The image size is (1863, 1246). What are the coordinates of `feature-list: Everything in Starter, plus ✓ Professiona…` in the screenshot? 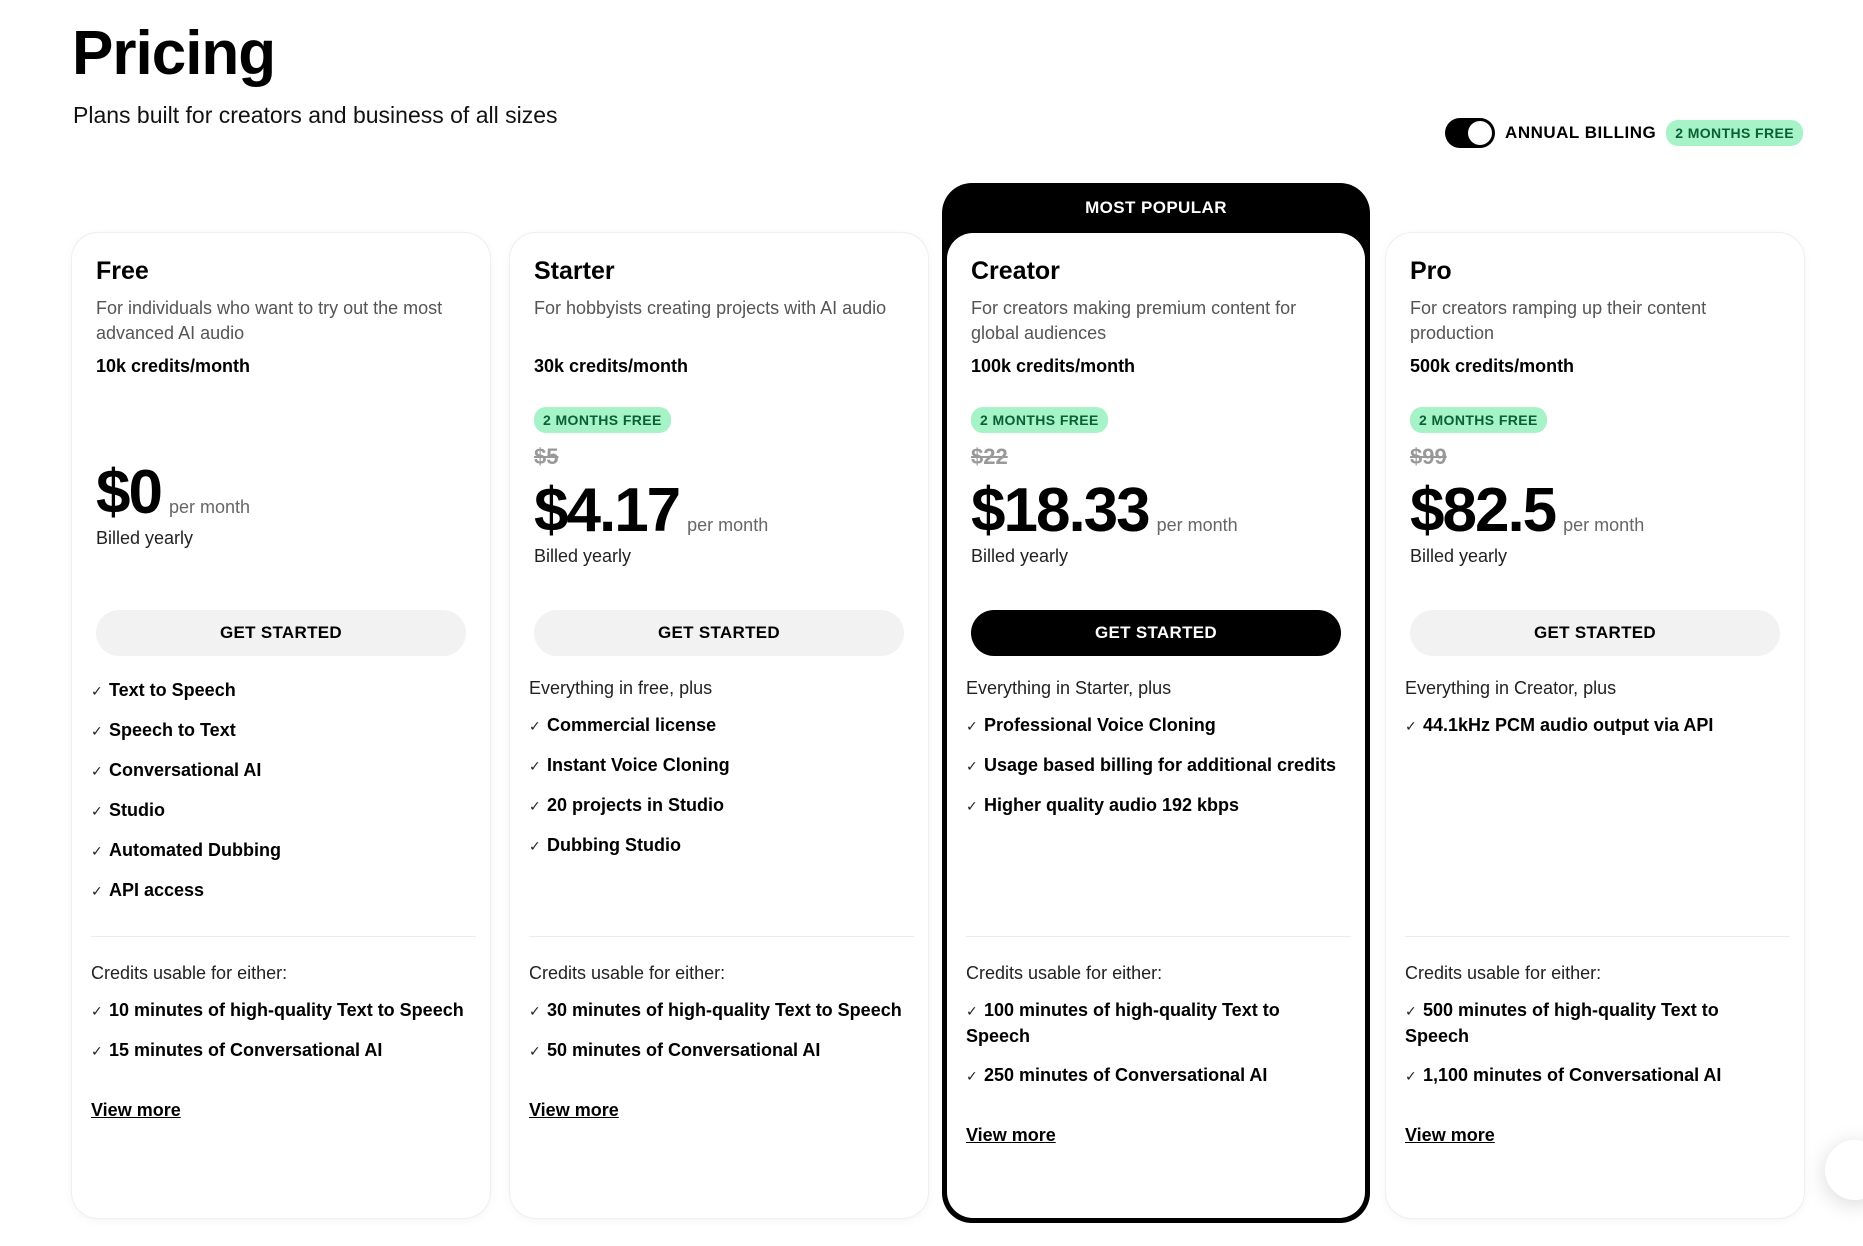 It's located at (1153, 807).